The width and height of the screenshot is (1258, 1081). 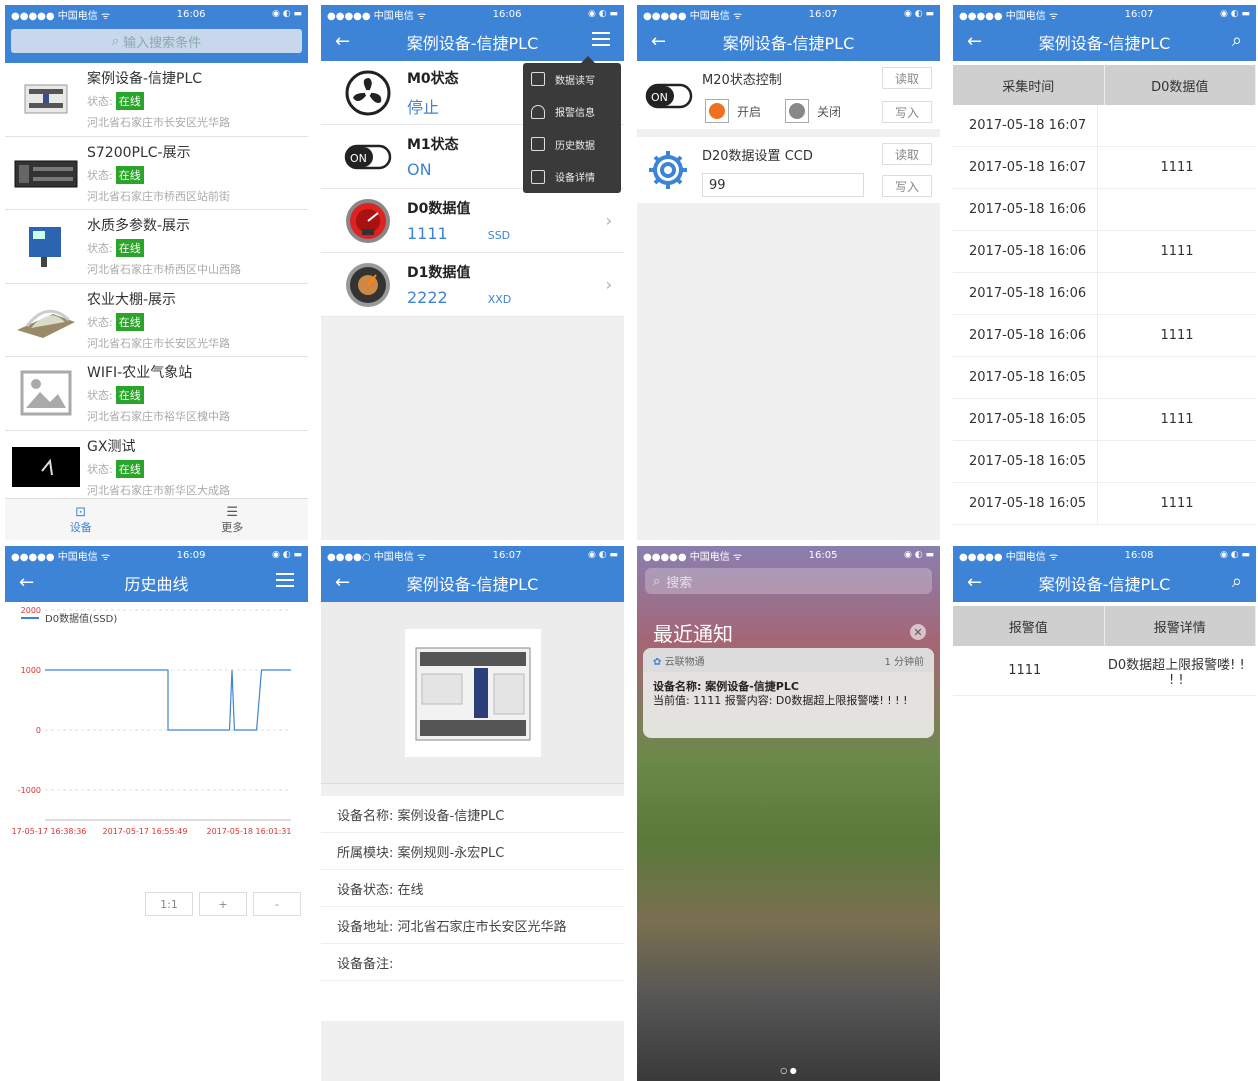 I want to click on list-item: 水质多参数-展示 状态: 在线 河北省石家庄市桥西区中山西路, so click(x=156, y=247).